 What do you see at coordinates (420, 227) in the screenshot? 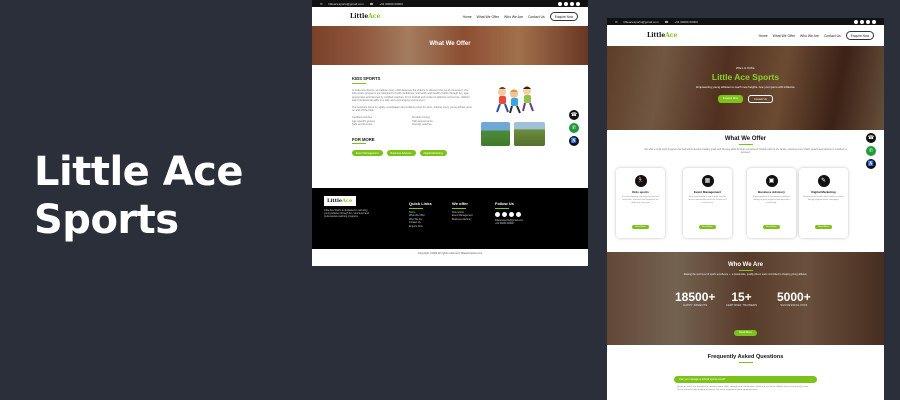
I see `footer-link: Enquire Now` at bounding box center [420, 227].